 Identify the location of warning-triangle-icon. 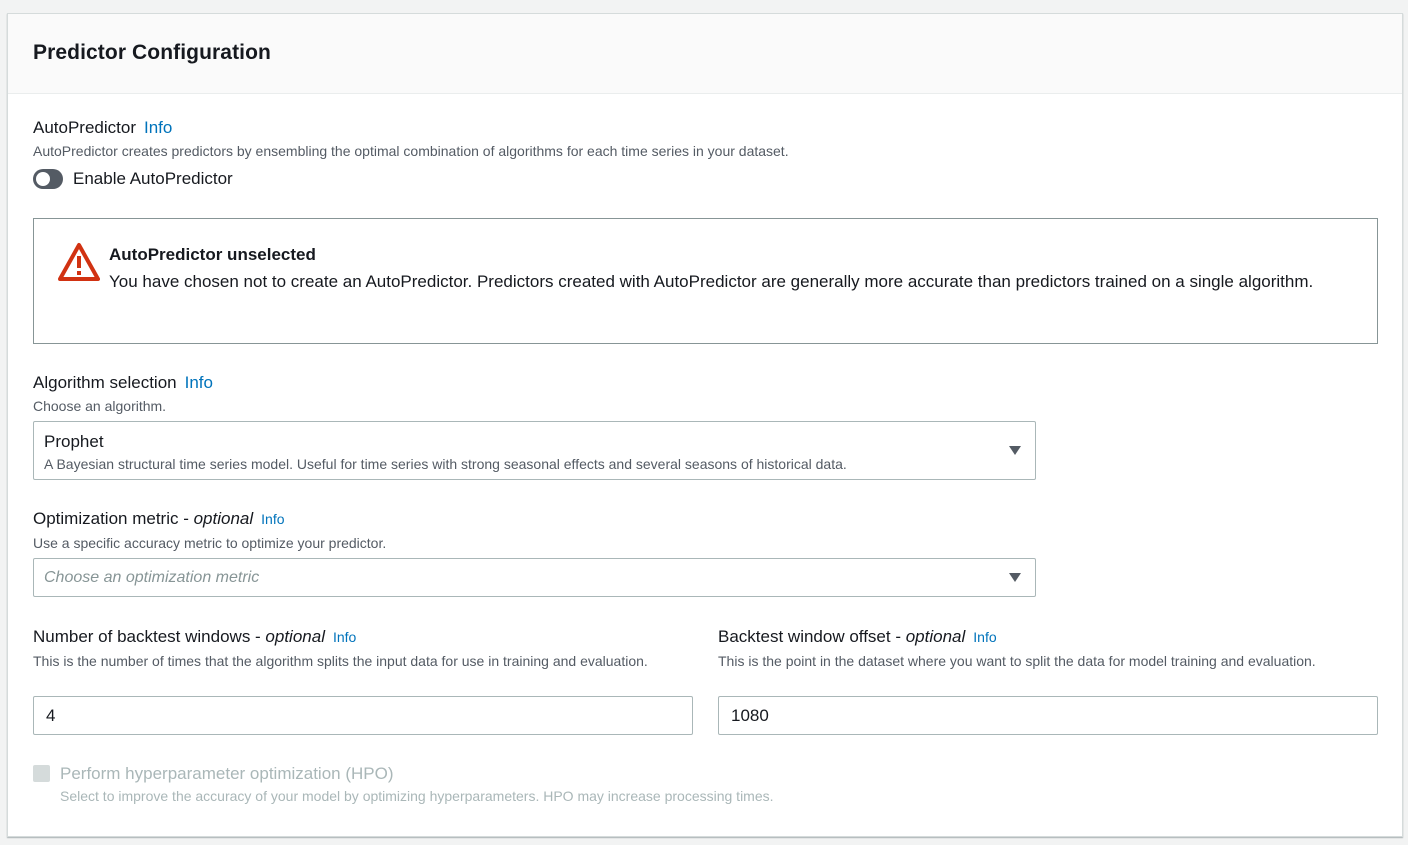
(79, 262).